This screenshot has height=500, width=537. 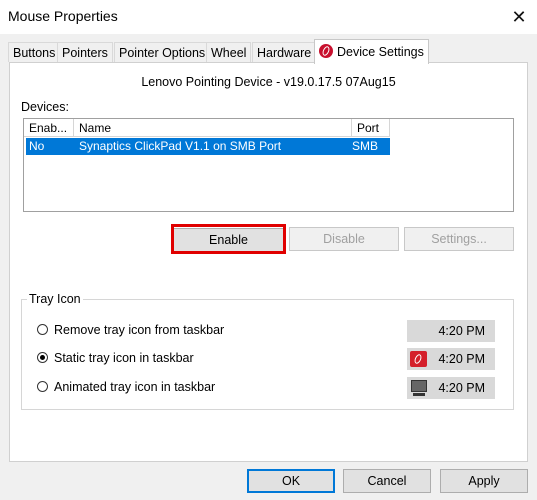 What do you see at coordinates (291, 481) in the screenshot?
I see `ok-button: OK` at bounding box center [291, 481].